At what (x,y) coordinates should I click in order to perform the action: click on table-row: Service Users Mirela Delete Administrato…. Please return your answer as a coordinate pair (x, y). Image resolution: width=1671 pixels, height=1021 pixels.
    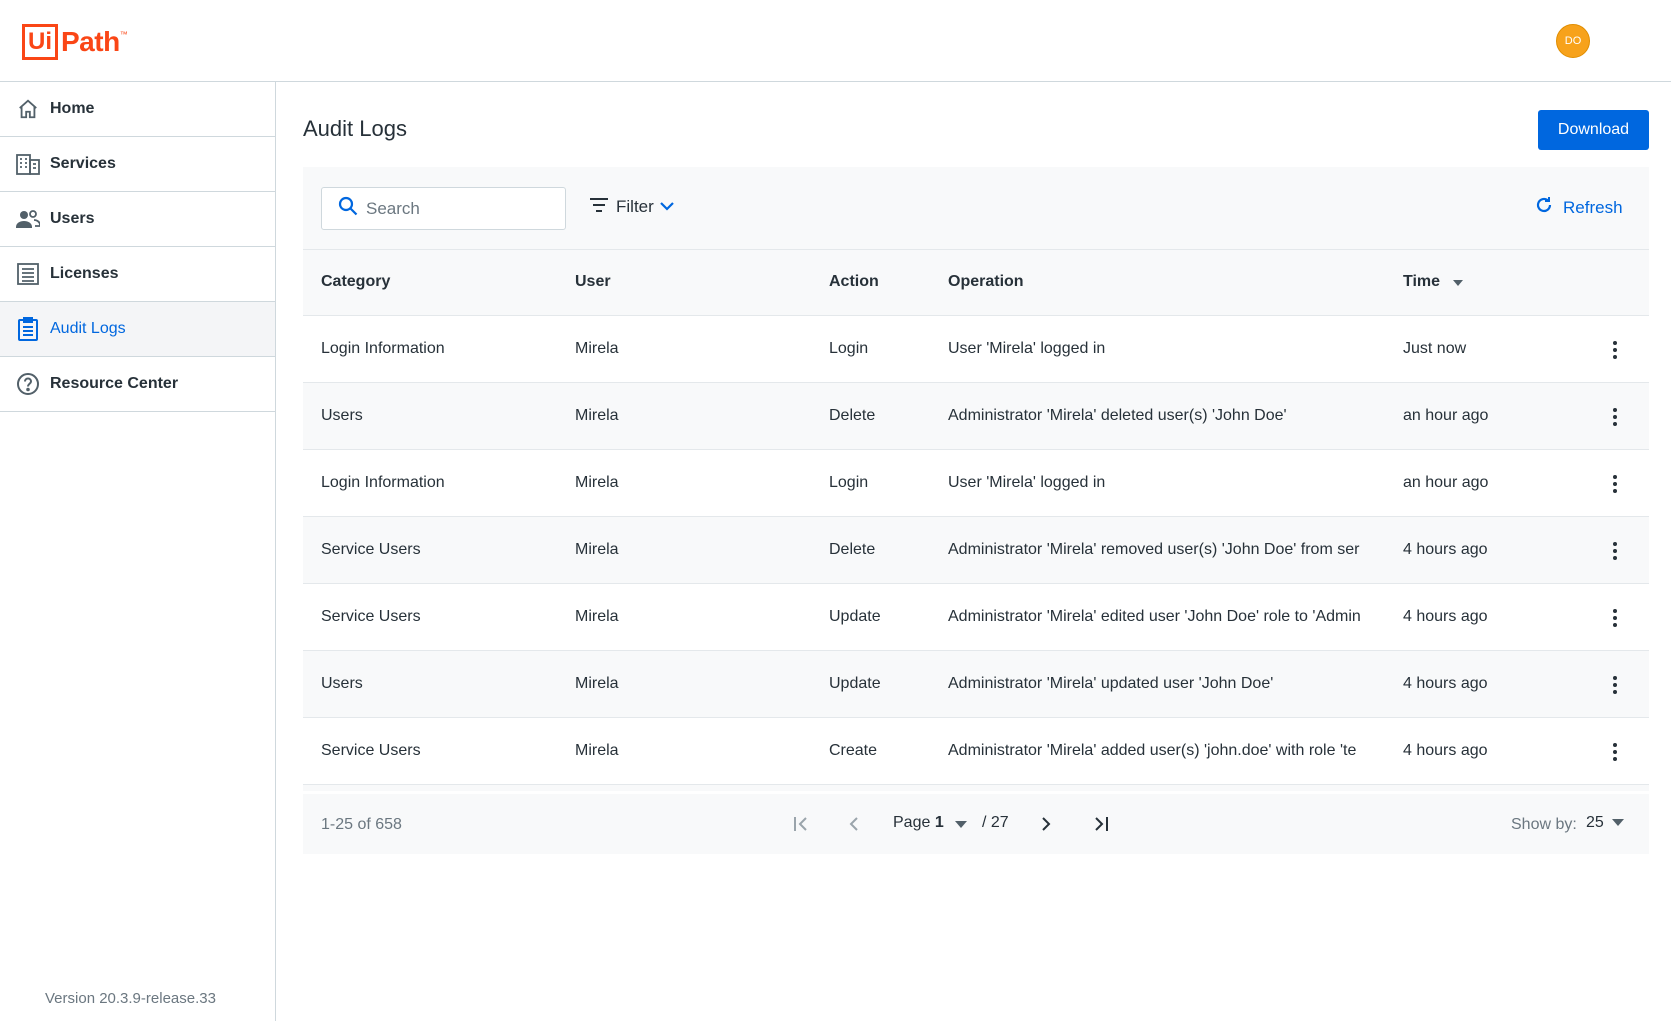
    Looking at the image, I should click on (976, 550).